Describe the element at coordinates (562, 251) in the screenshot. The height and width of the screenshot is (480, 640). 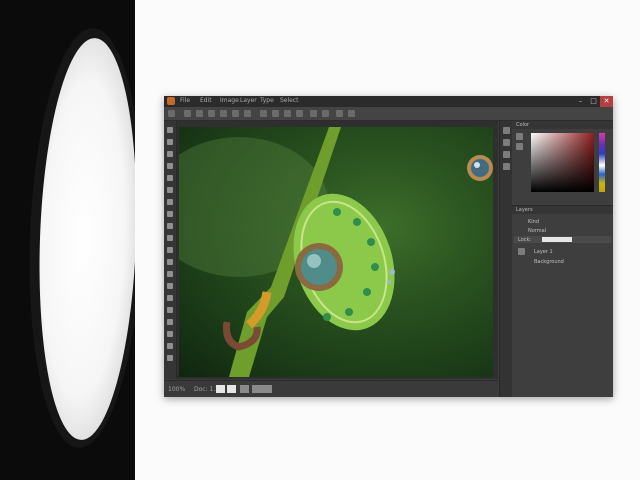
I see `layer-row: Layer 1` at that location.